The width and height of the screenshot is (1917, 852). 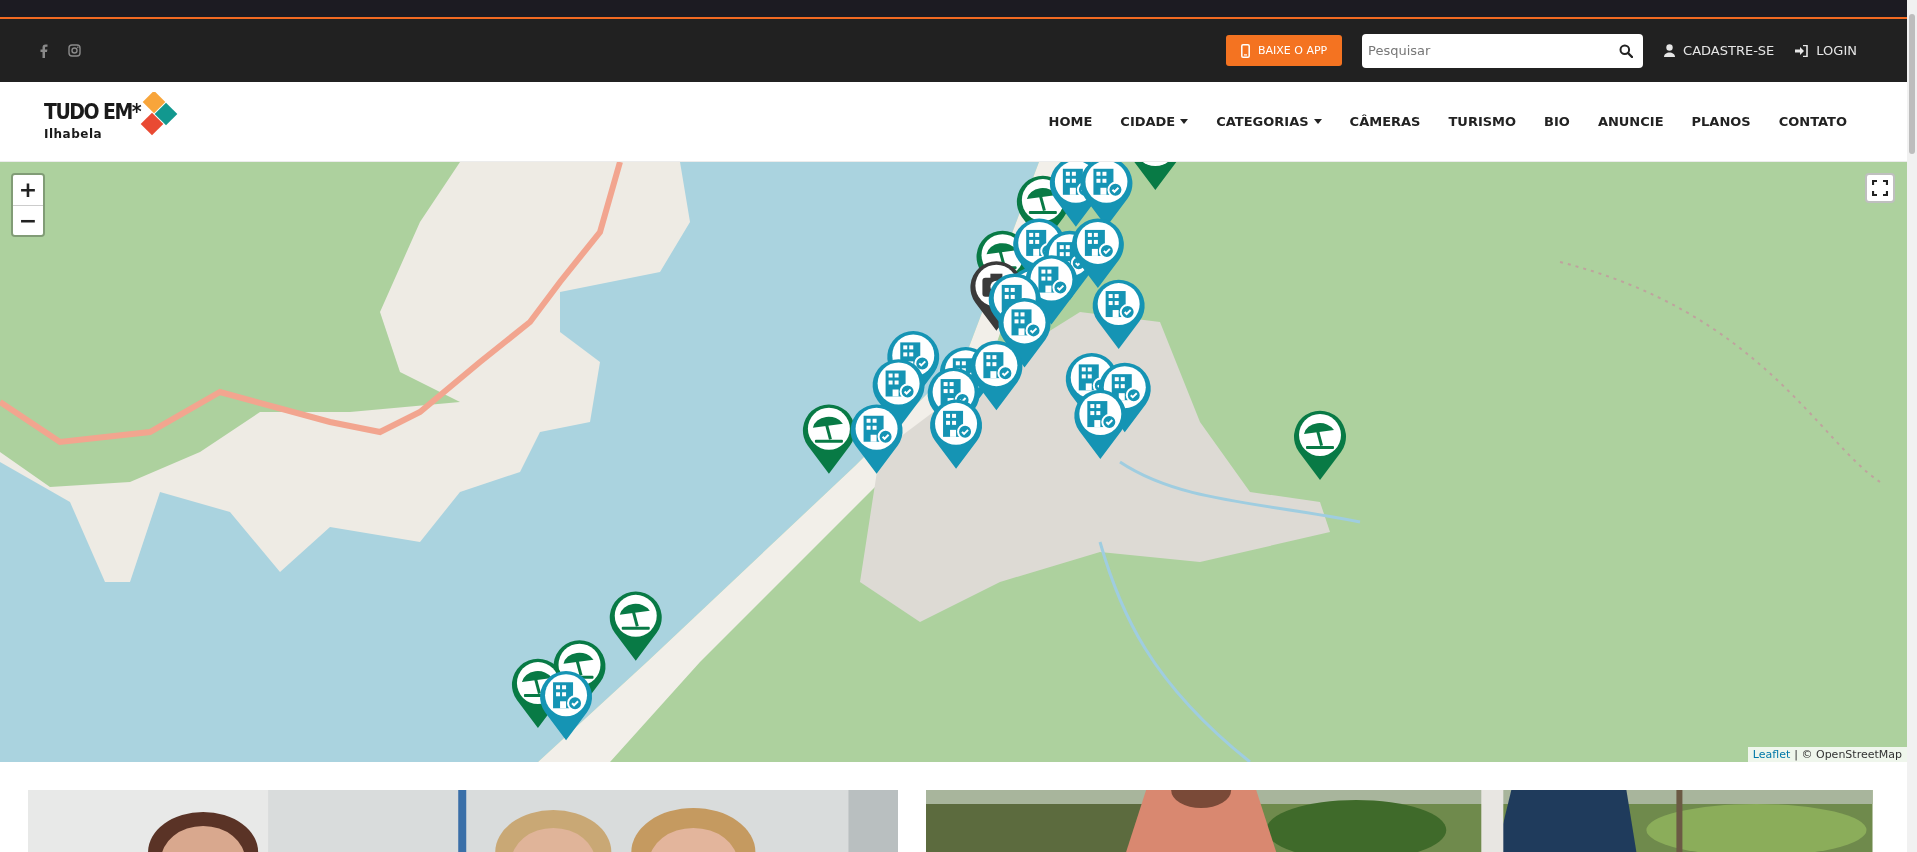 What do you see at coordinates (1503, 50) in the screenshot?
I see `search-field: Pesquisar` at bounding box center [1503, 50].